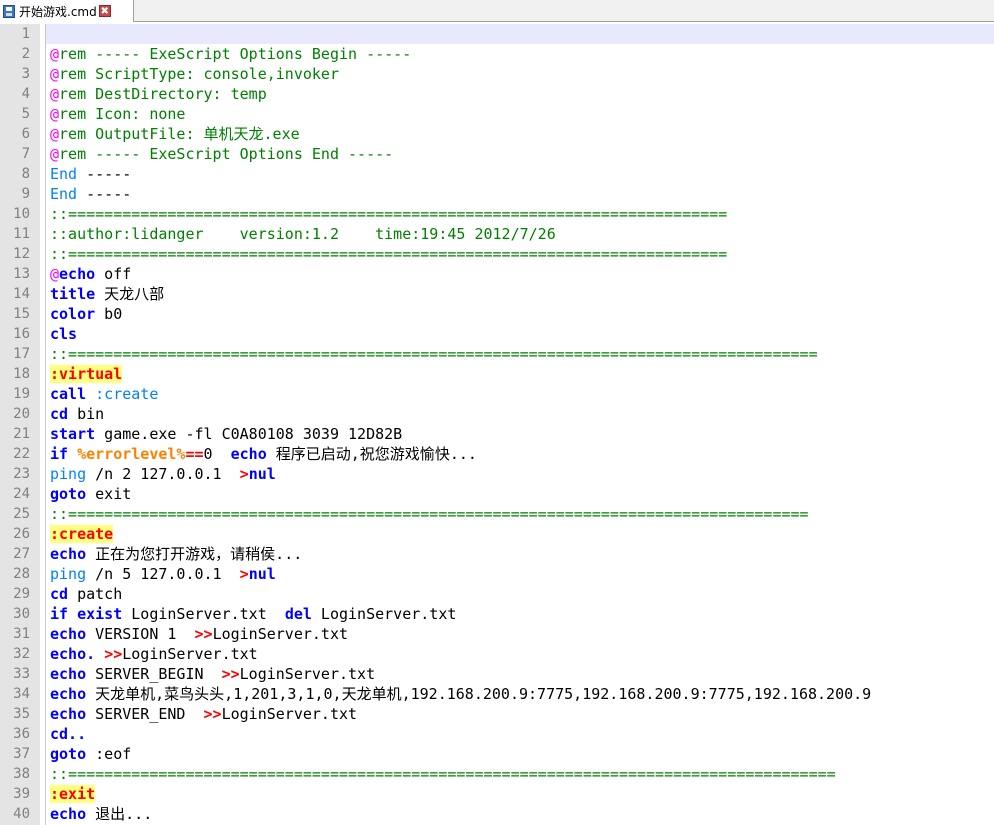 This screenshot has height=825, width=994. What do you see at coordinates (497, 134) in the screenshot?
I see `code-line: 6 @rem OutputFile: 单机天龙.exe` at bounding box center [497, 134].